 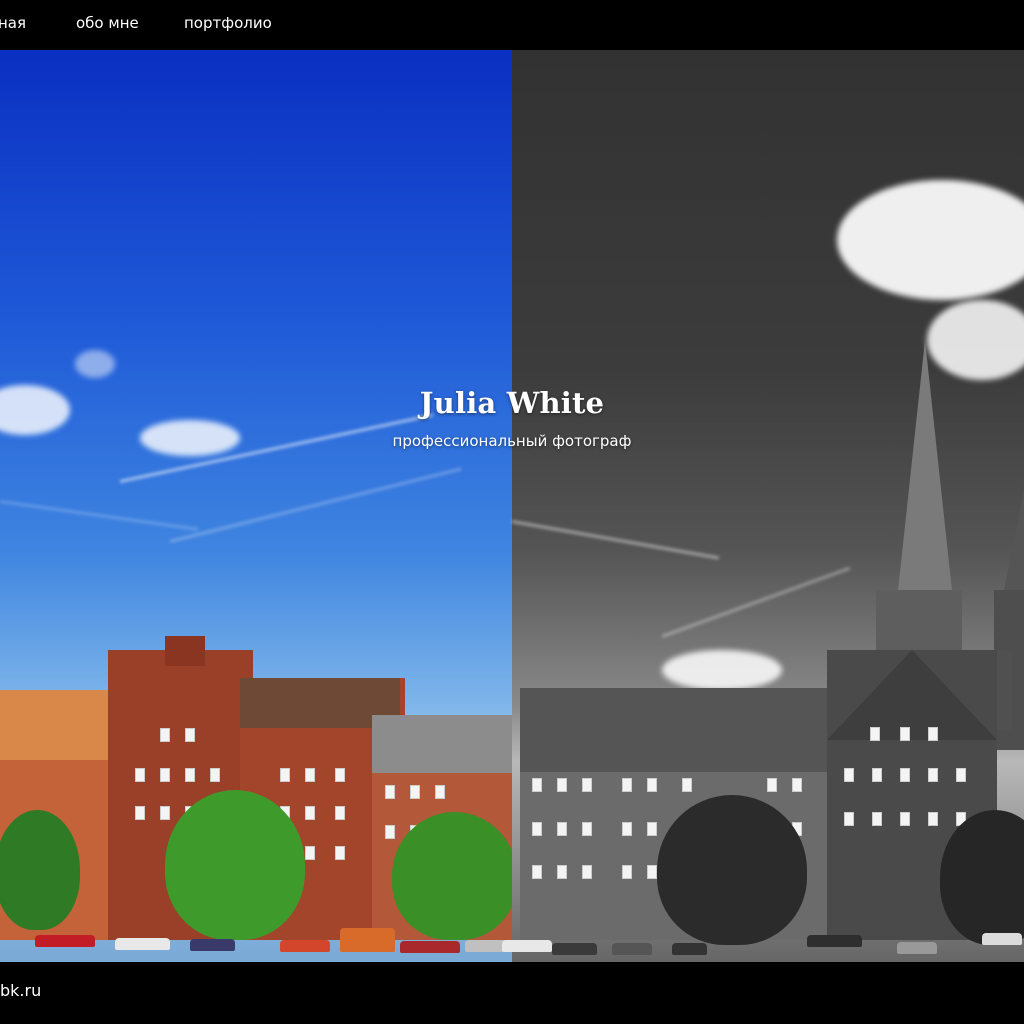 I want to click on site-subtitle: профессиональный фотограф, so click(x=512, y=441).